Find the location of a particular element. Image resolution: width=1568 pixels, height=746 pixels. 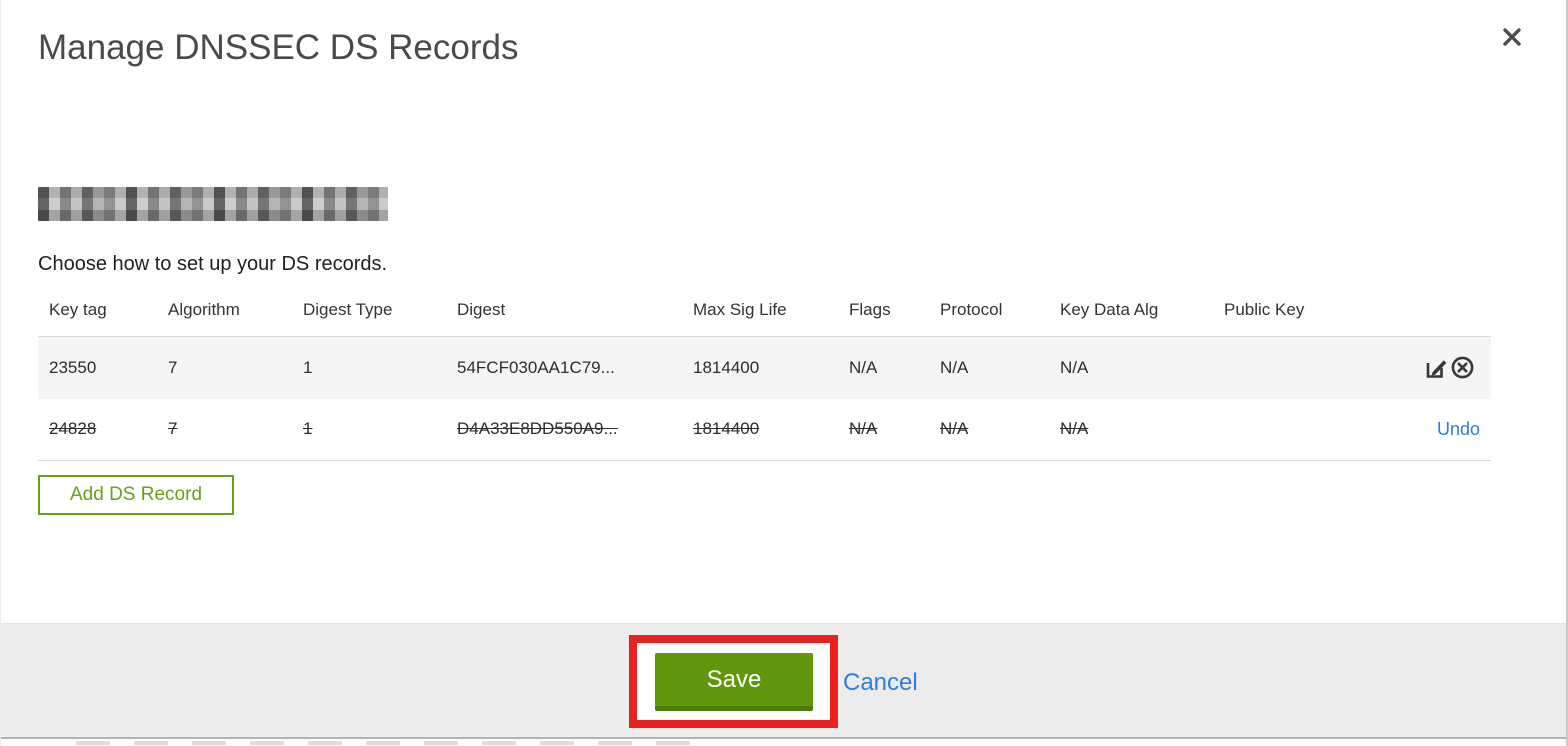

setup-instruction-text: Choose how to set up your DS records. is located at coordinates (213, 264).